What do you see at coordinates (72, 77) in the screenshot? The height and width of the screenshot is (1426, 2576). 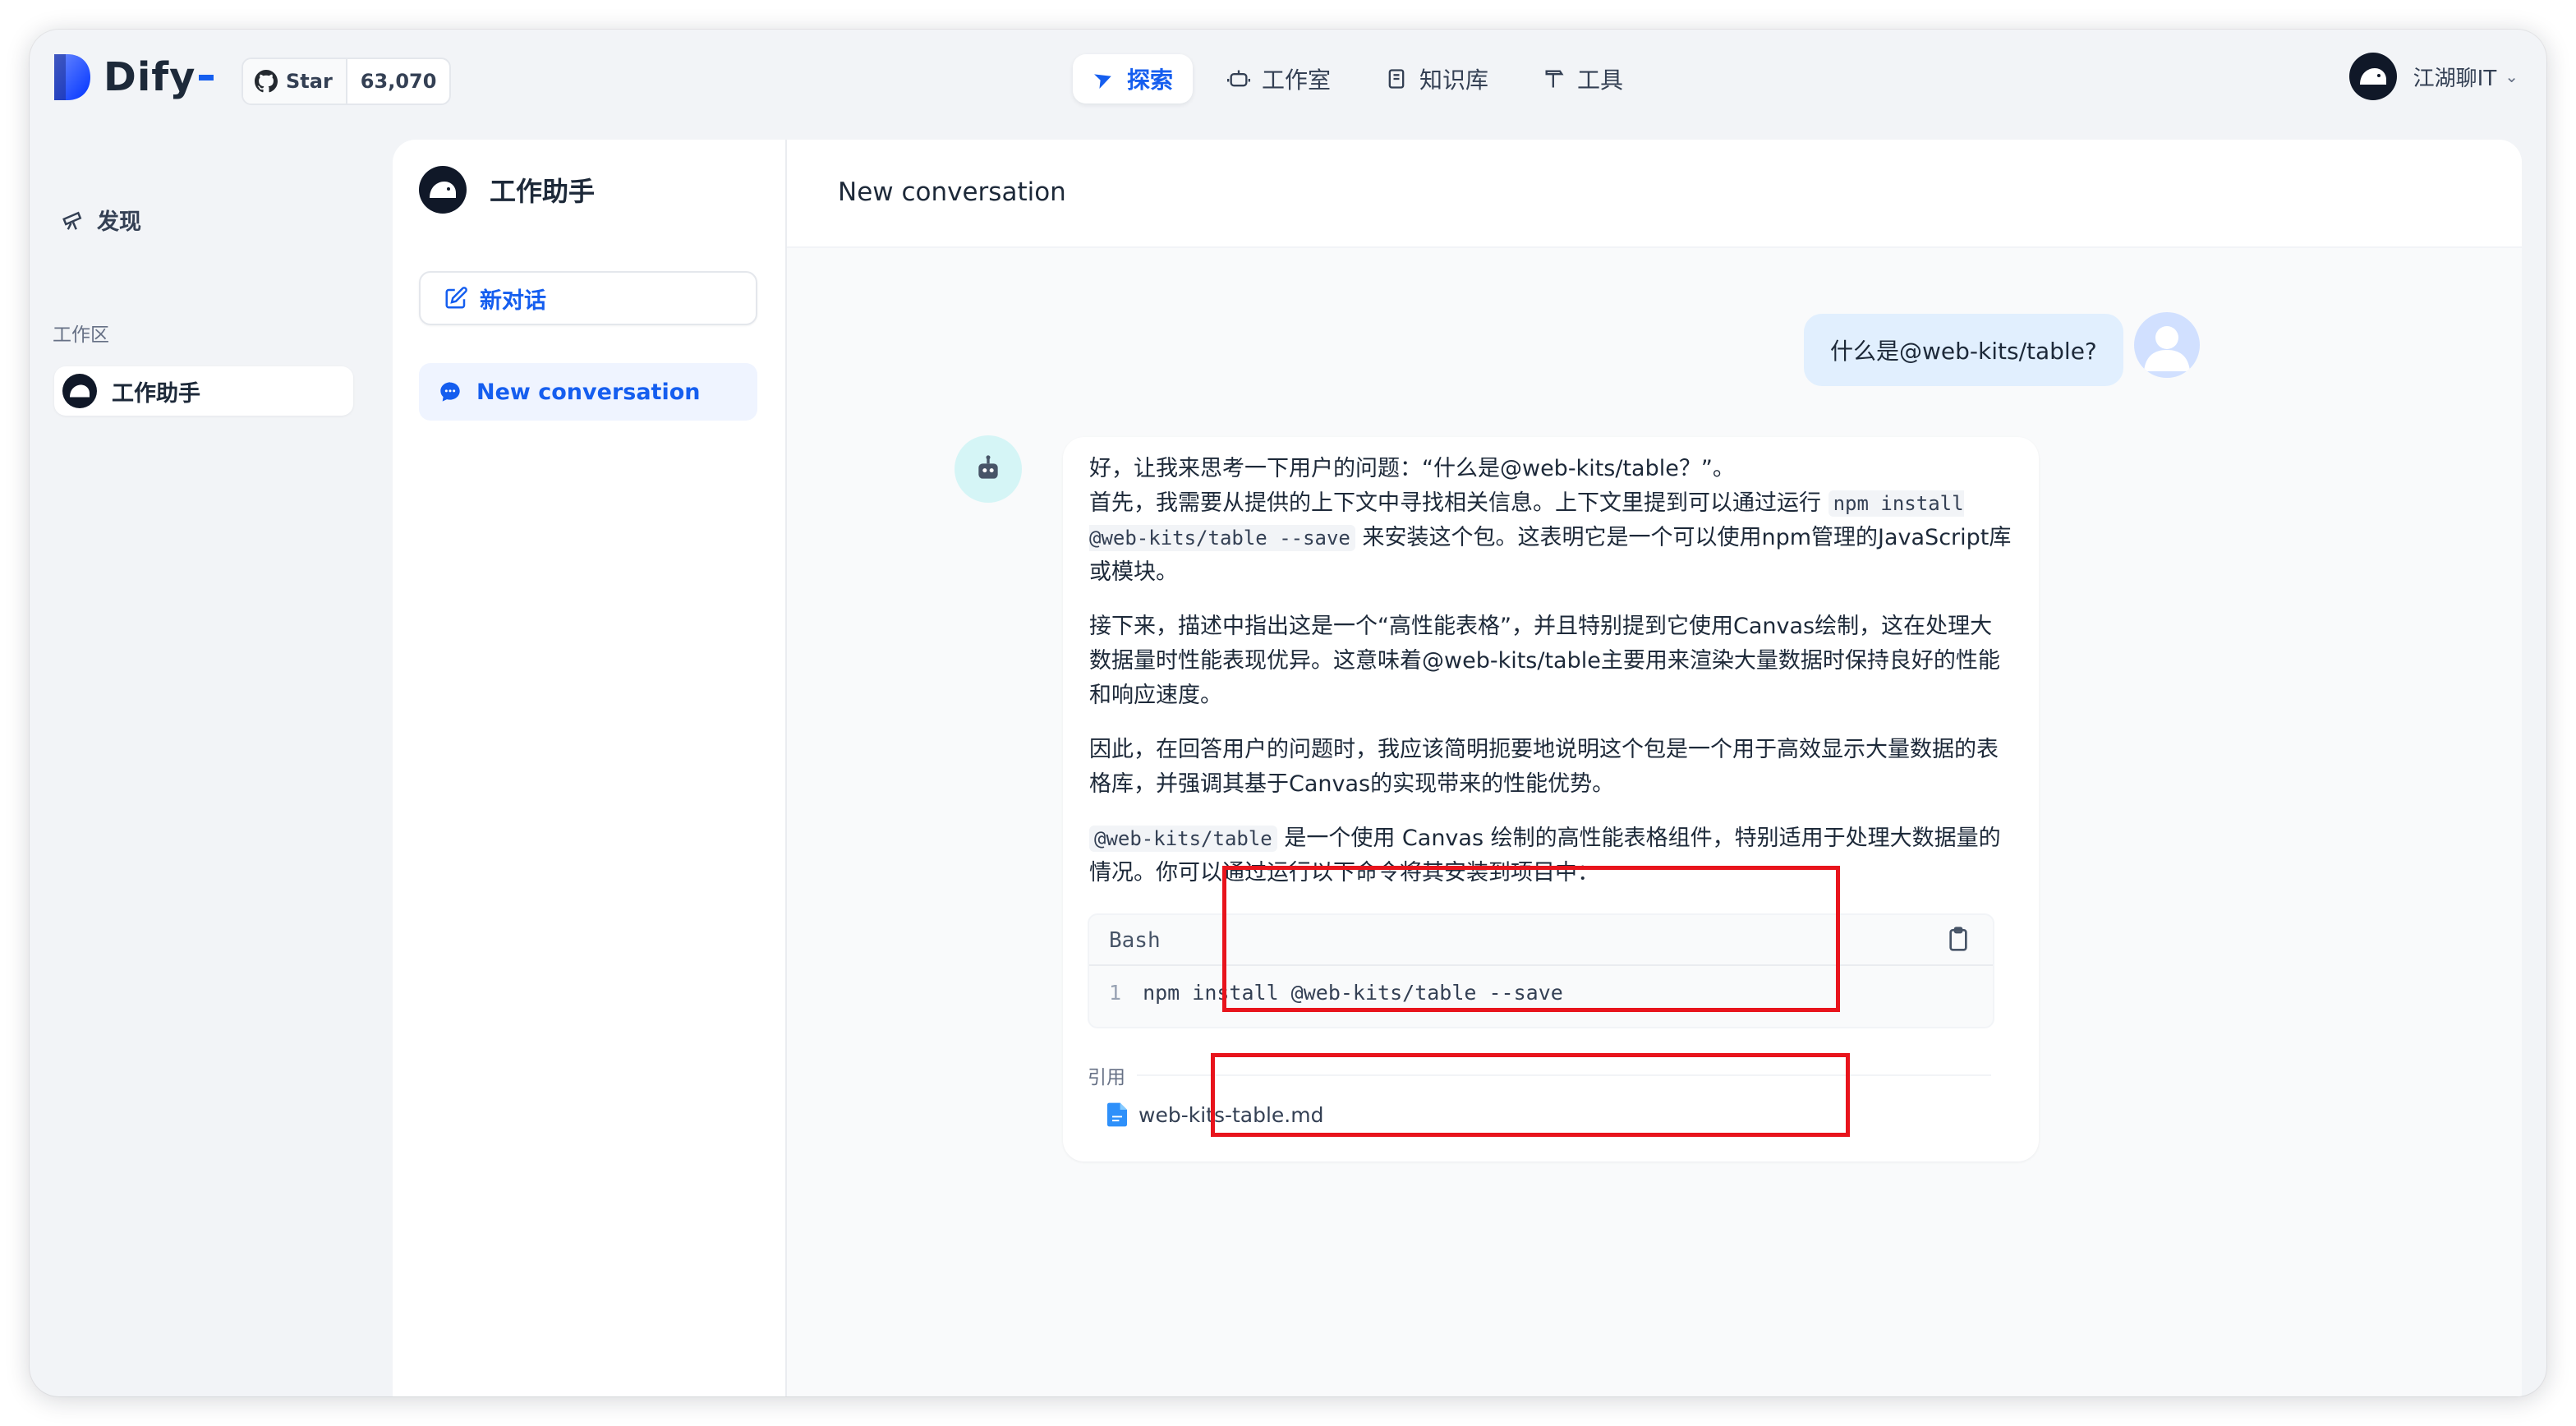 I see `dify-logo-mark` at bounding box center [72, 77].